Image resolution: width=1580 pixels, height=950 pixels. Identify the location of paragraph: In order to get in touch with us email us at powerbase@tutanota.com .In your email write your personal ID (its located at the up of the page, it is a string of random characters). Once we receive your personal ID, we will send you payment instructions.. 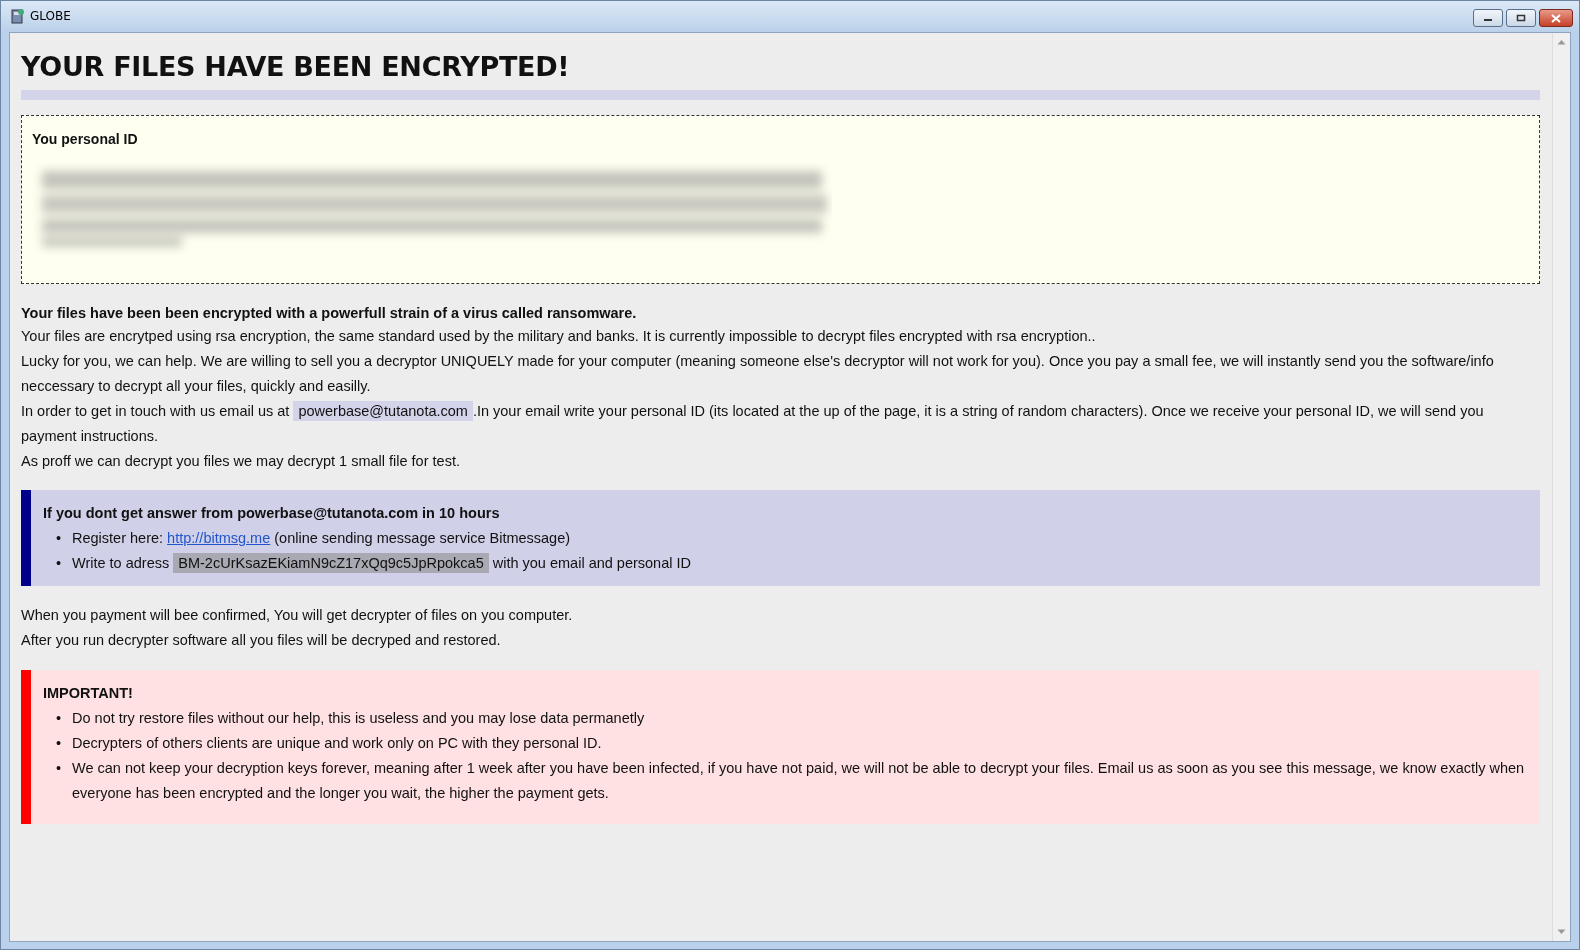
(753, 423).